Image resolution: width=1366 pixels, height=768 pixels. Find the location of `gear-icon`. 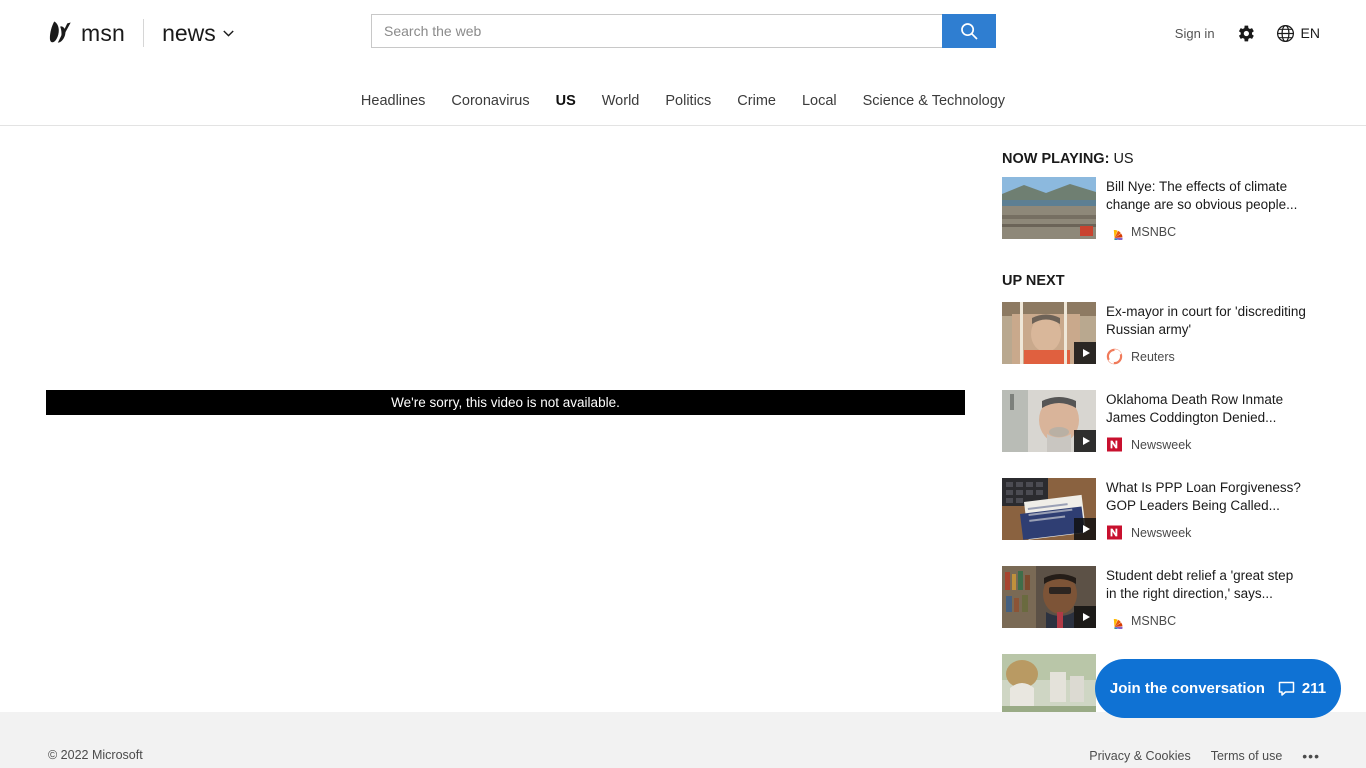

gear-icon is located at coordinates (1246, 33).